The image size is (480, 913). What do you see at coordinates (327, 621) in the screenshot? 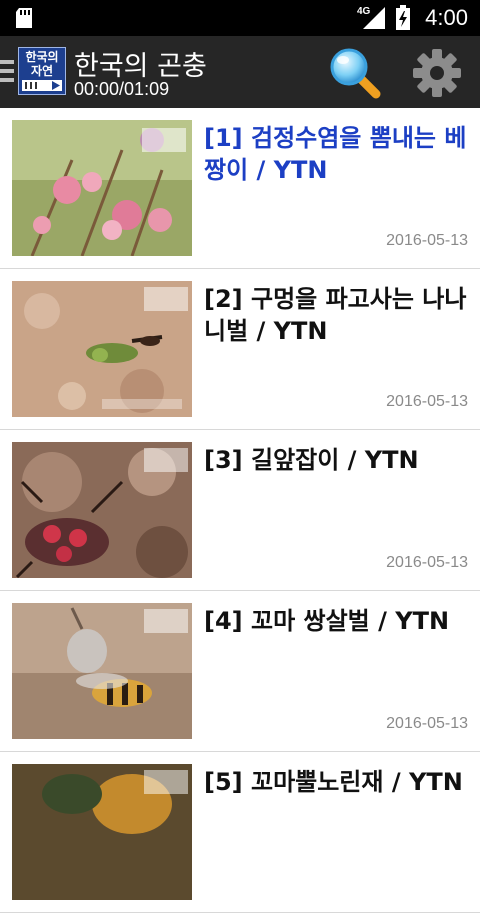
I see `video-title: [4] 꼬마 쌍살벌 / YTN` at bounding box center [327, 621].